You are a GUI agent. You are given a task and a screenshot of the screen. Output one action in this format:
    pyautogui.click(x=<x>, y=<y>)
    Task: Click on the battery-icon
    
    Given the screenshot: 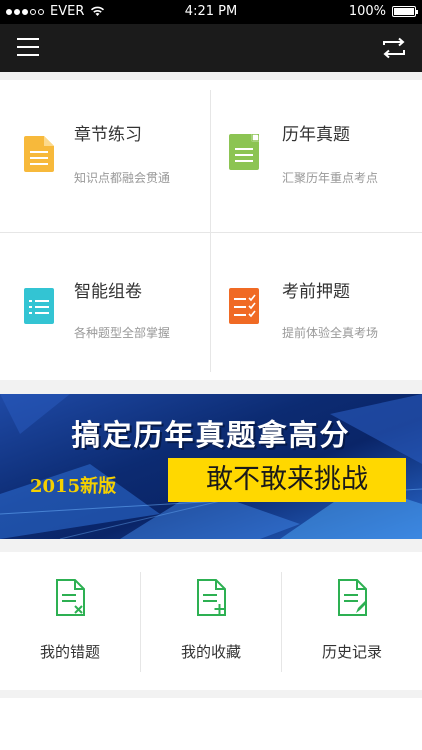 What is the action you would take?
    pyautogui.click(x=405, y=11)
    